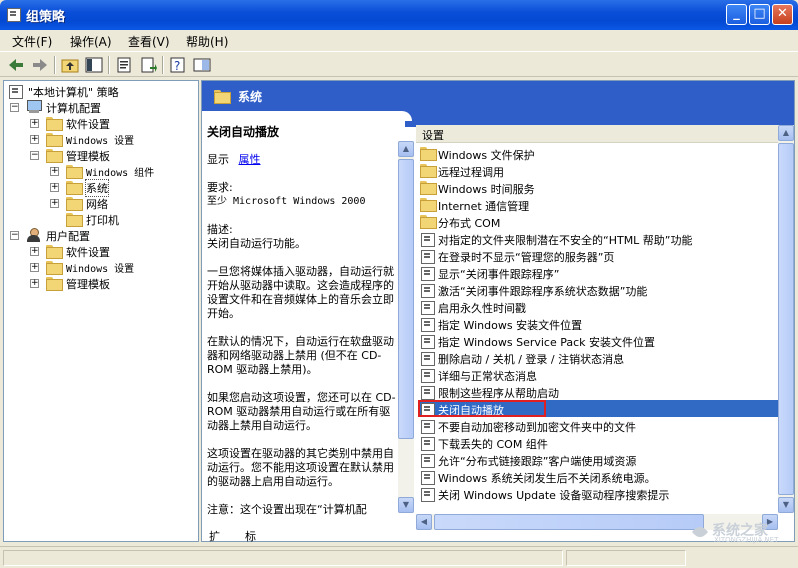 This screenshot has height=568, width=798. Describe the element at coordinates (598, 442) in the screenshot. I see `settings-row: 下载丢失的 COM 组件` at that location.